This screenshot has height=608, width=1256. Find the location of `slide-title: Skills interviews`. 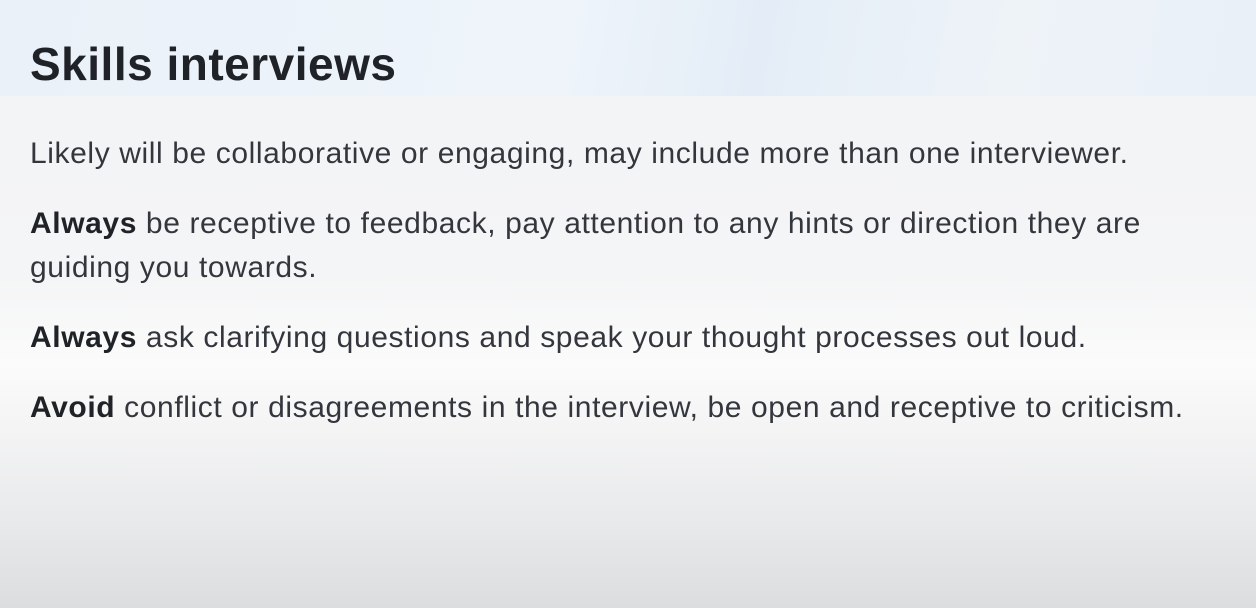

slide-title: Skills interviews is located at coordinates (213, 64).